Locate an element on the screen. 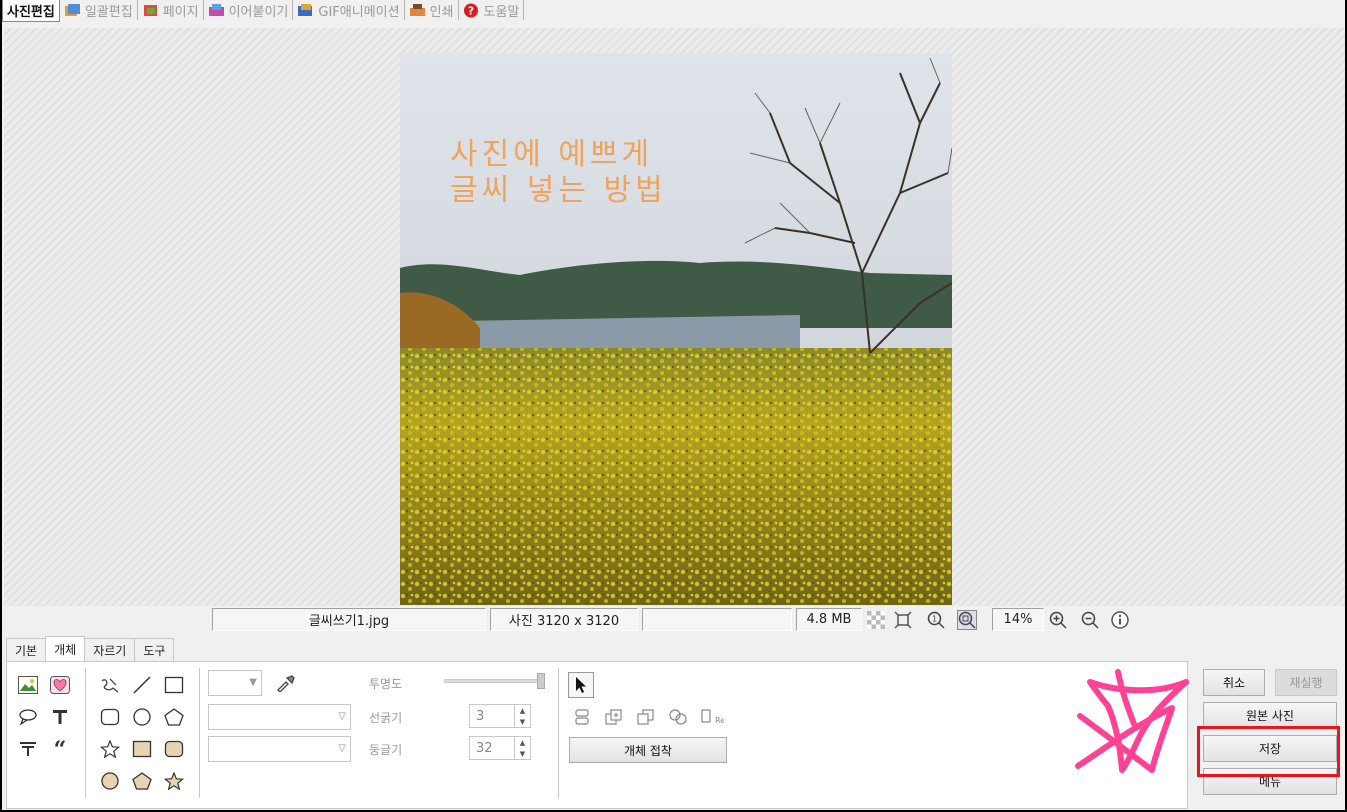 The image size is (1347, 812). filled-star-icon is located at coordinates (174, 781).